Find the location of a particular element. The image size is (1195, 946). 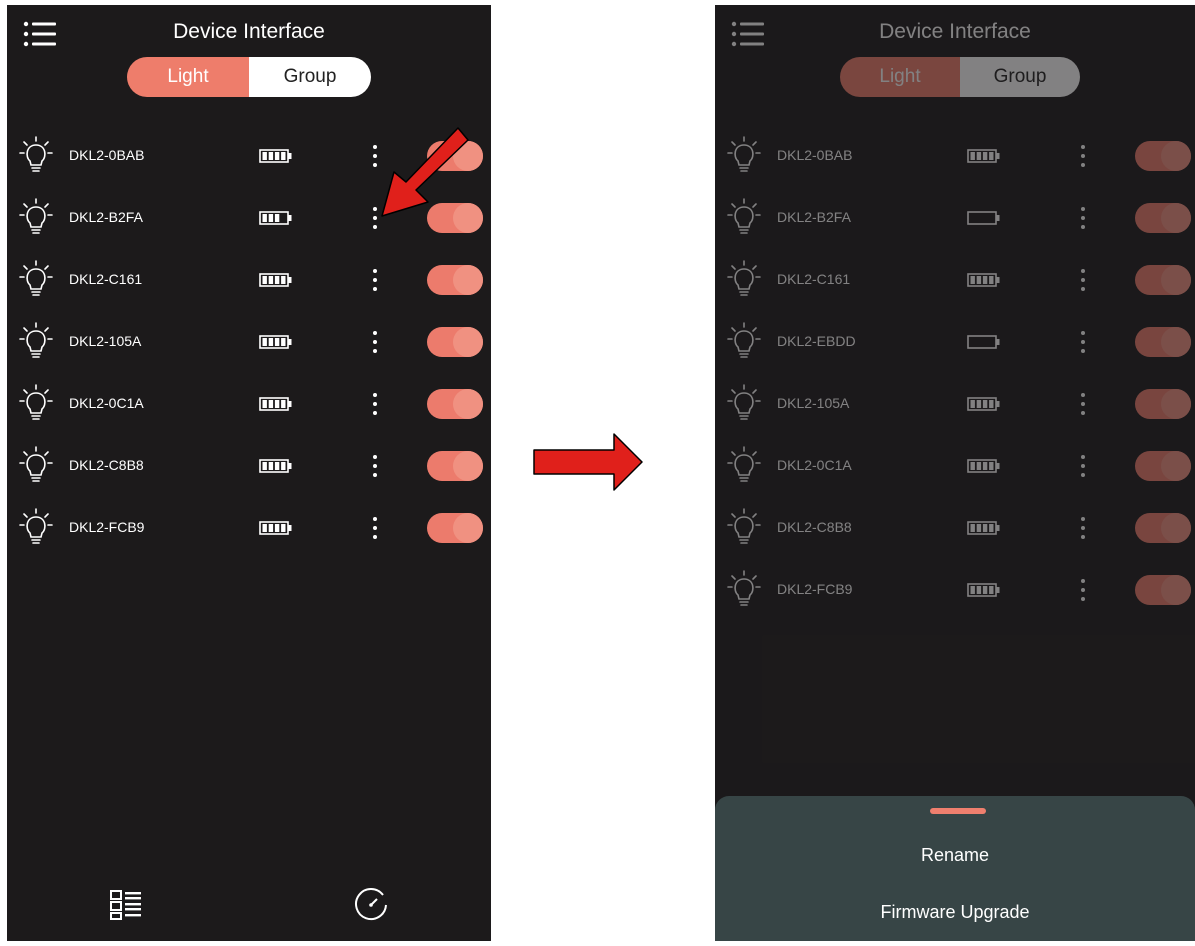

device-name: DKL2-C161 is located at coordinates (106, 279).